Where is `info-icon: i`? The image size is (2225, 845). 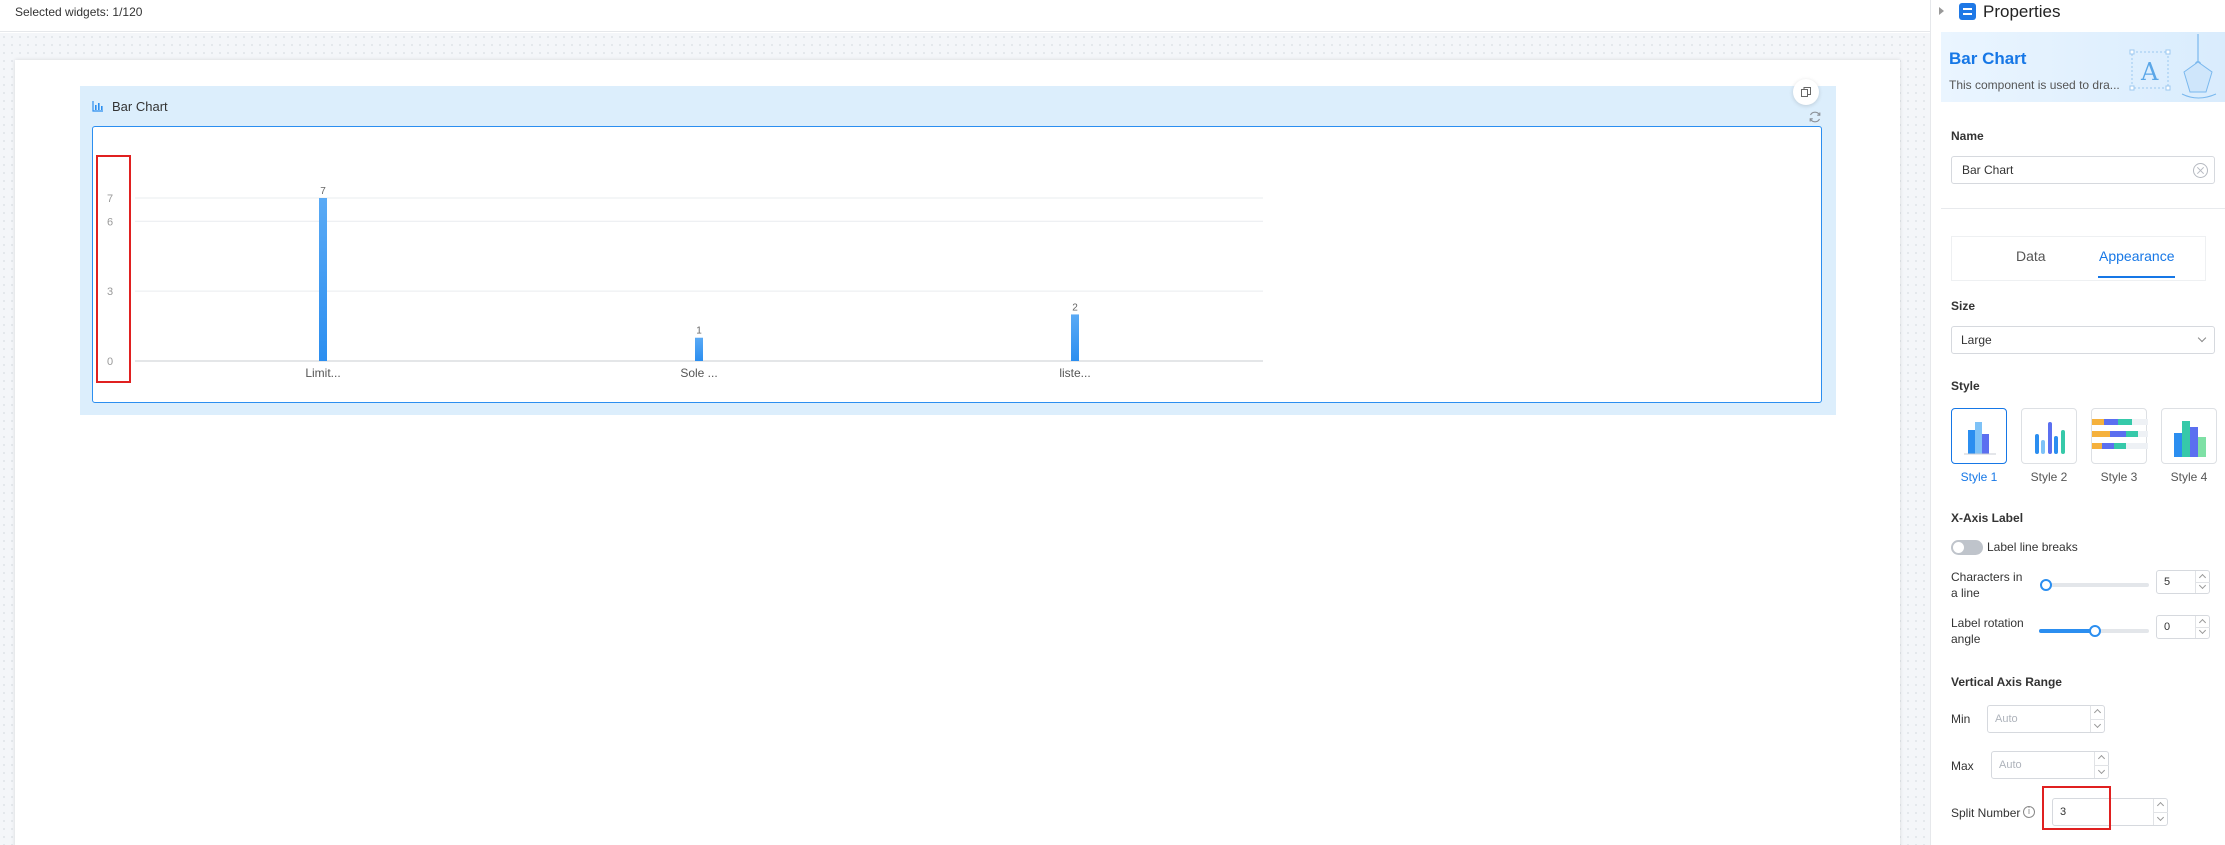 info-icon: i is located at coordinates (2029, 812).